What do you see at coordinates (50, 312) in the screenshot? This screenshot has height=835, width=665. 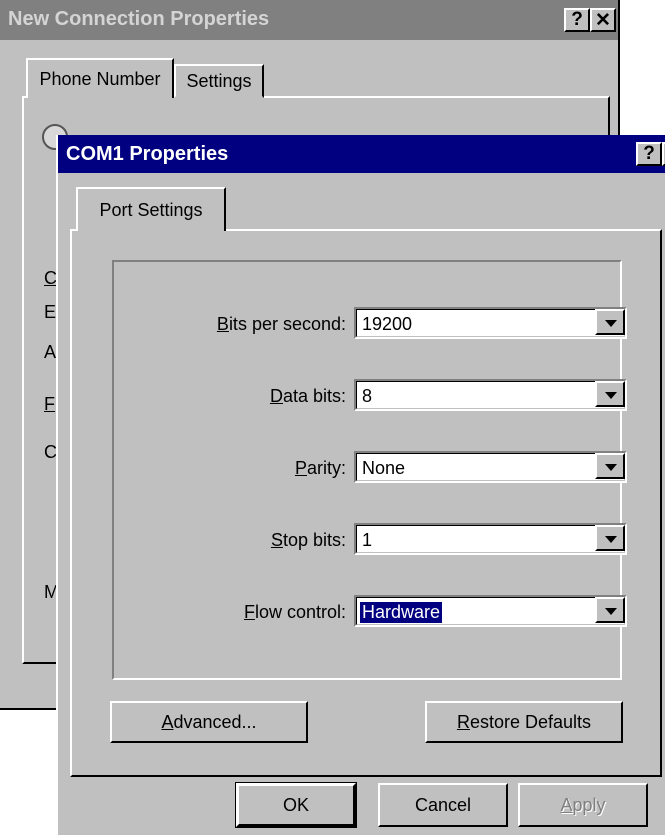 I see `peek-label-2: E` at bounding box center [50, 312].